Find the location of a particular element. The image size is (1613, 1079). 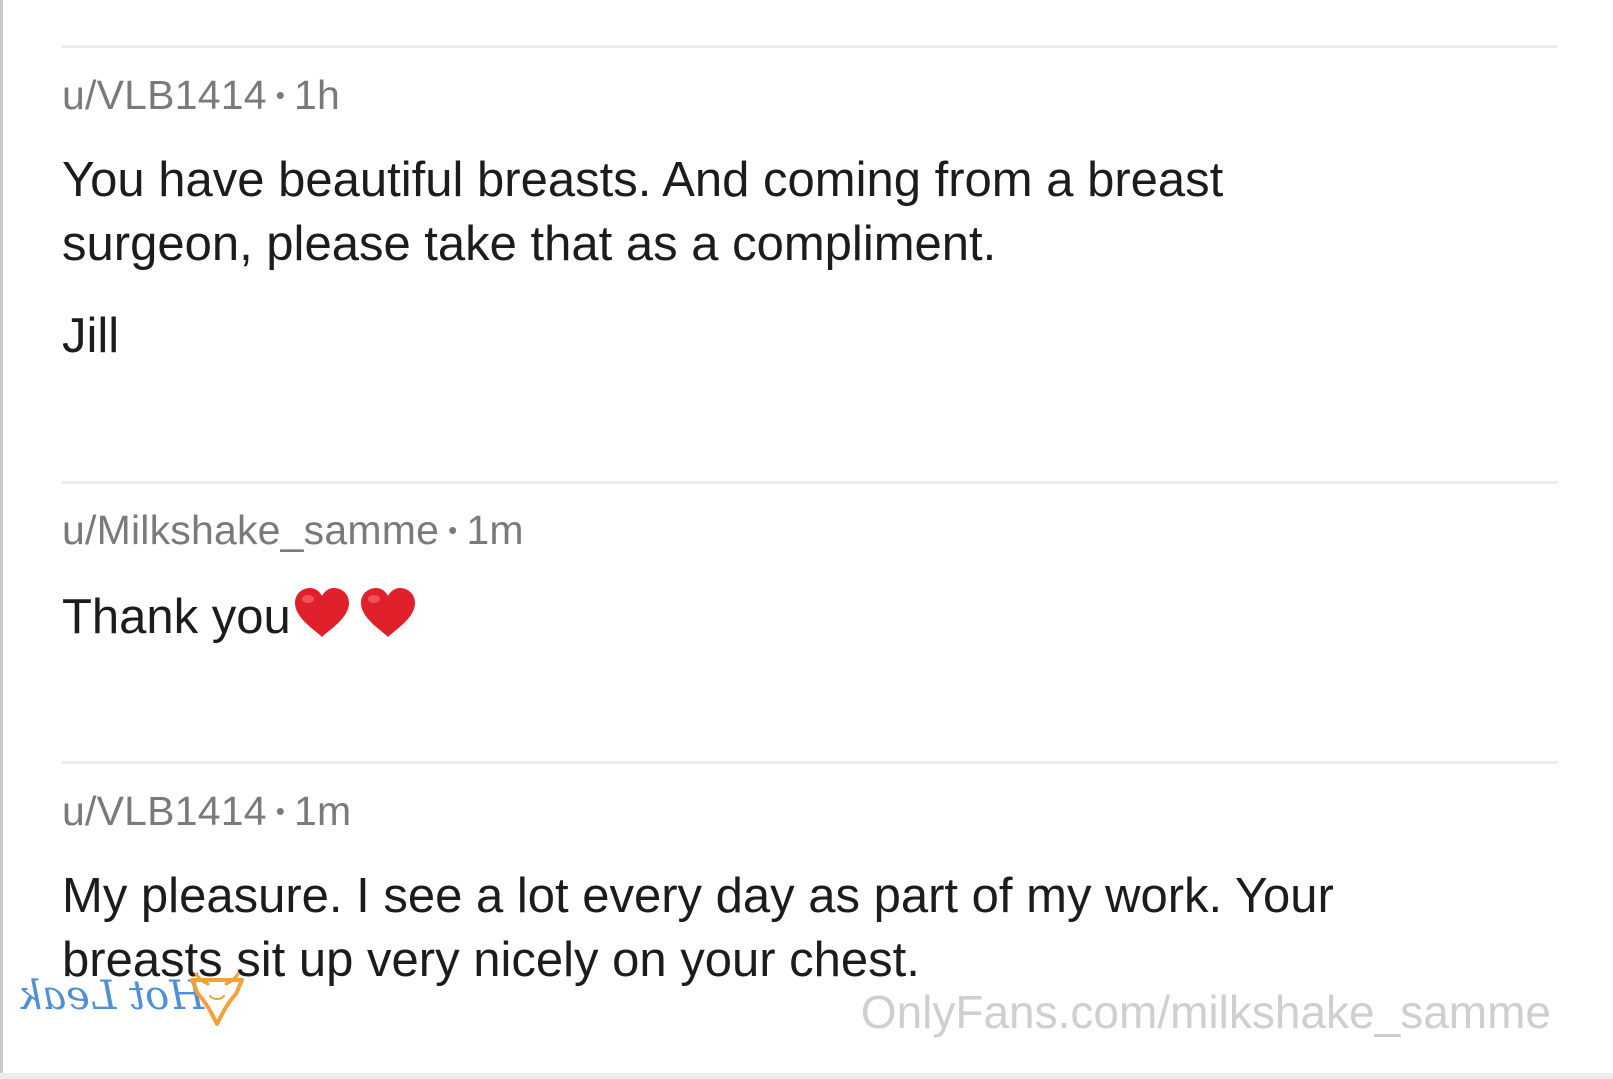

onlyfans-url-watermark: OnlyFans.com/milkshake_samme is located at coordinates (1205, 1012).